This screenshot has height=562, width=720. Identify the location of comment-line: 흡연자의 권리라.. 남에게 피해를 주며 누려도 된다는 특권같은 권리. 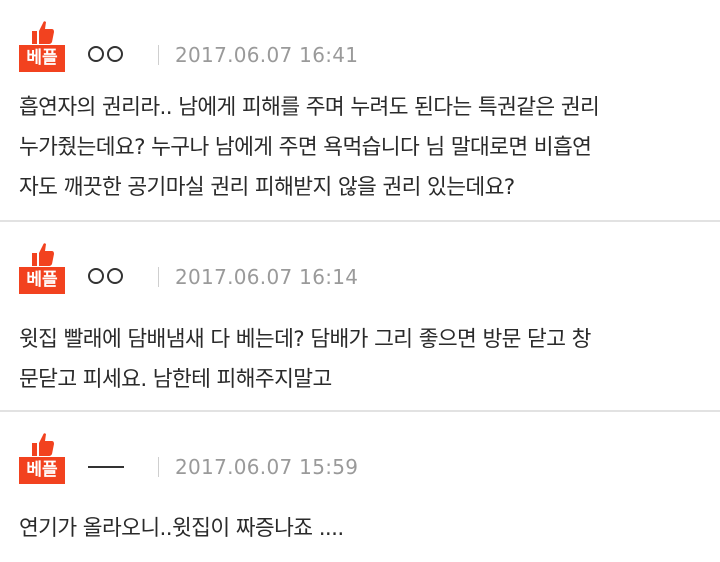
(309, 107).